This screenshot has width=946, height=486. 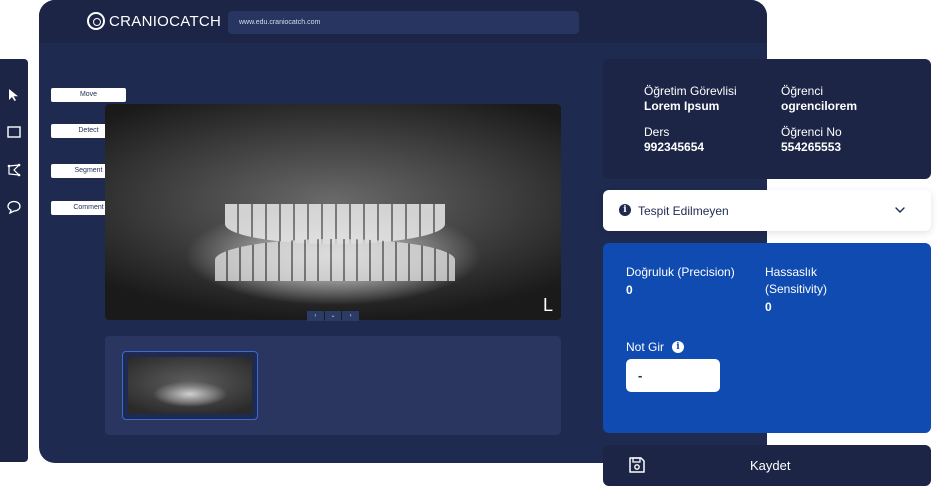 What do you see at coordinates (819, 106) in the screenshot?
I see `student-value: ogrencilorem` at bounding box center [819, 106].